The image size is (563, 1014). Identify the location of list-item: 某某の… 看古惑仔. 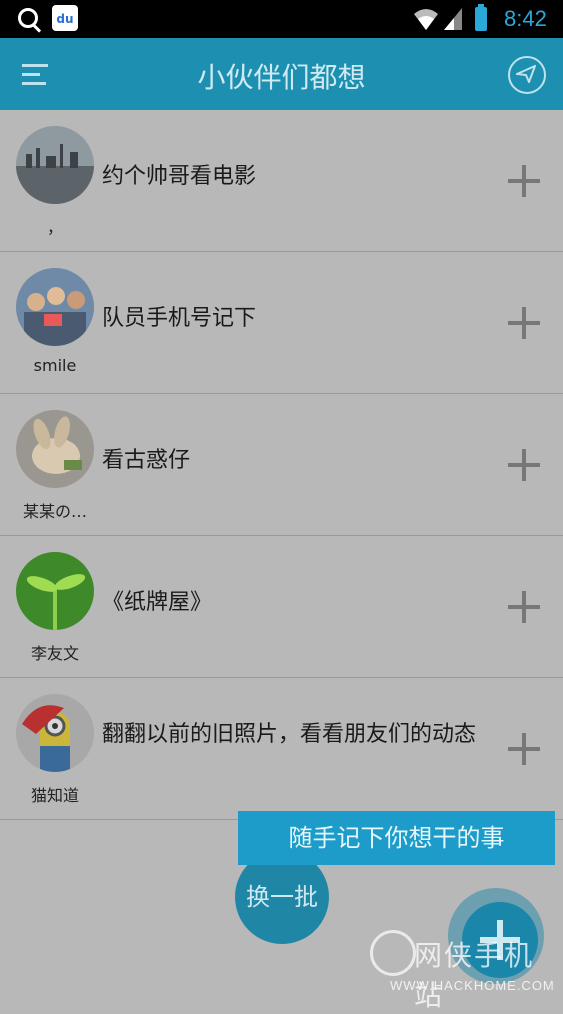
(281, 465).